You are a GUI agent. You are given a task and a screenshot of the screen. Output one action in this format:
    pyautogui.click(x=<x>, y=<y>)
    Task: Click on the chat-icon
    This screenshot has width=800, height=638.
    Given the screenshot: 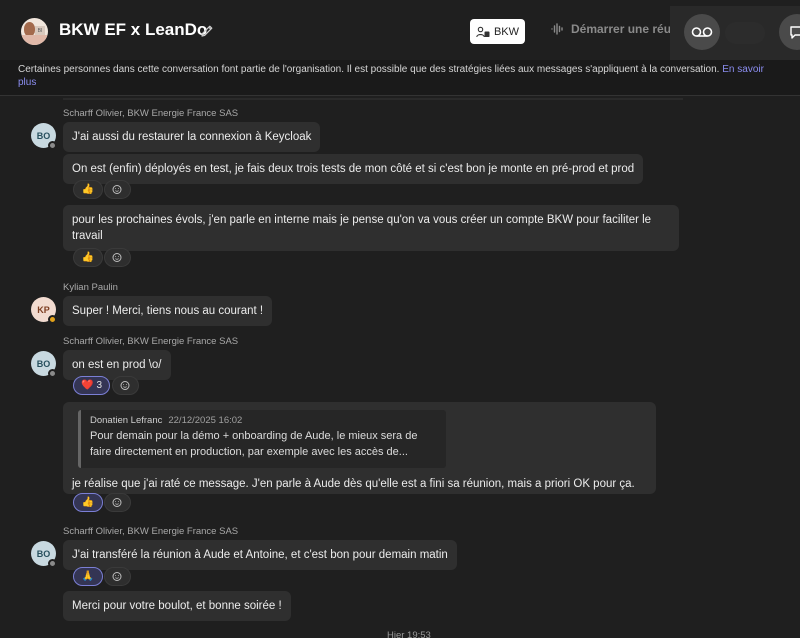 What is the action you would take?
    pyautogui.click(x=795, y=32)
    